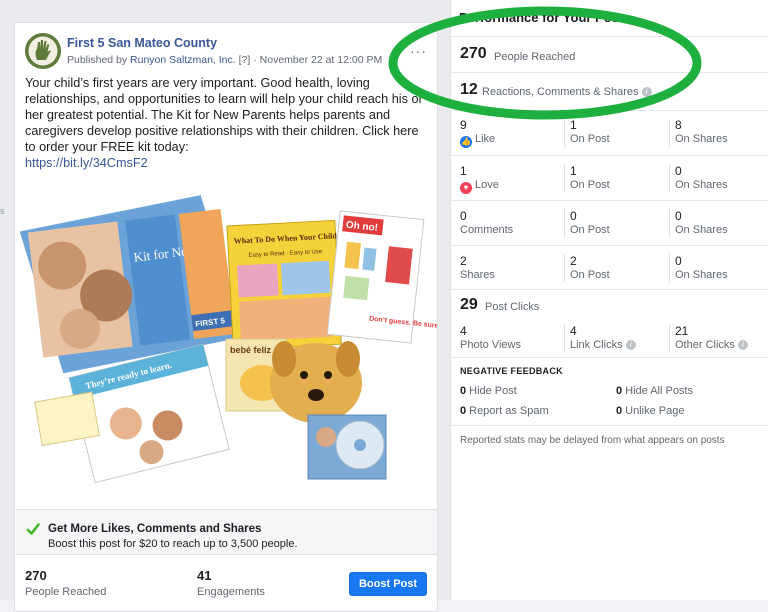 The image size is (768, 612). Describe the element at coordinates (321, 60) in the screenshot. I see `post-date: November 22 at 12:00 PM` at that location.